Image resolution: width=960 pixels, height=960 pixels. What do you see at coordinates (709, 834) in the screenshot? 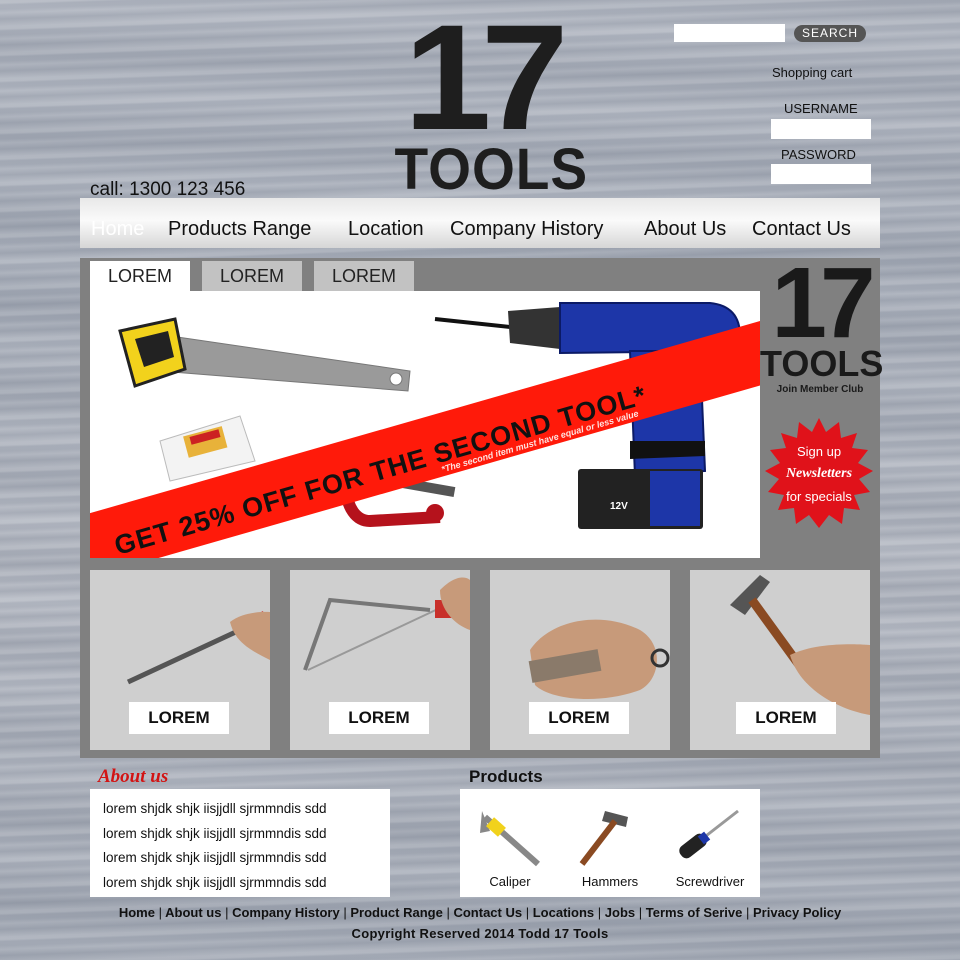
I see `screwdriver-icon` at bounding box center [709, 834].